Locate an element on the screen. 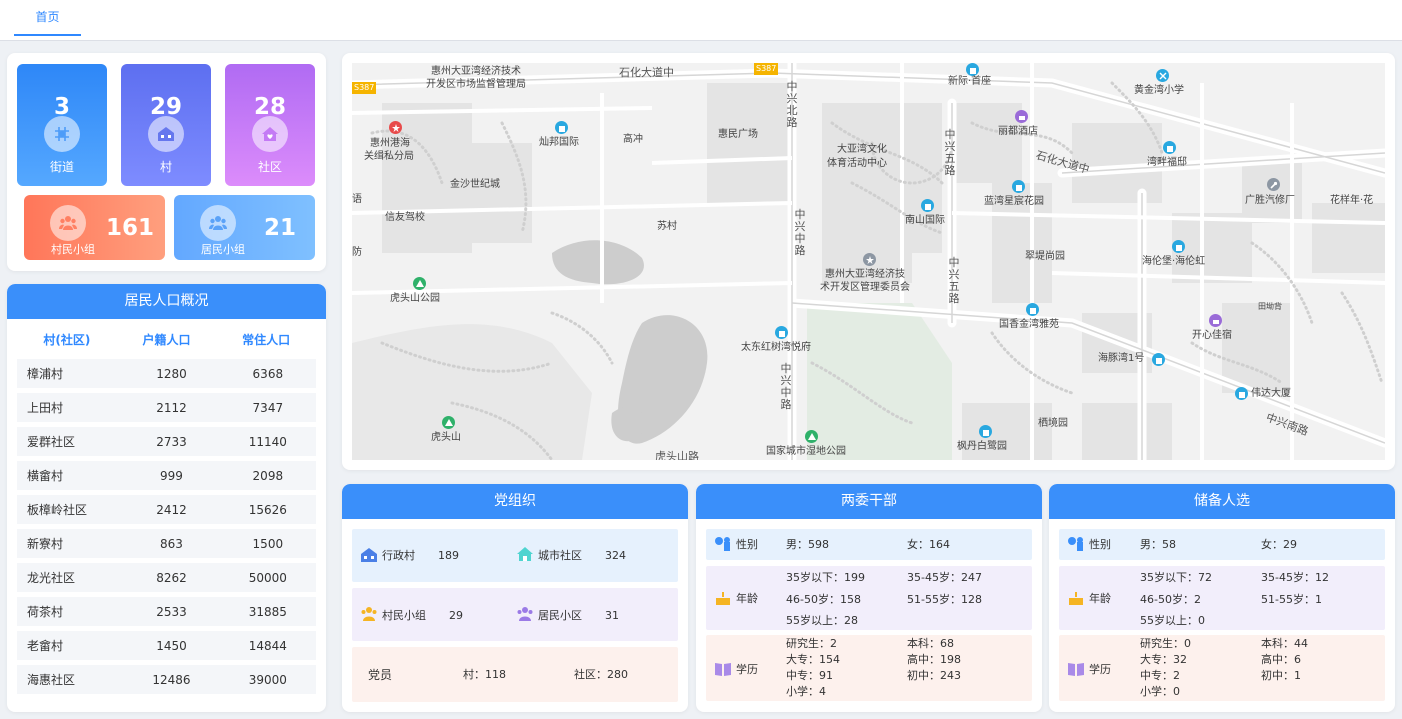 The height and width of the screenshot is (719, 1402). city-community-label: 城市社区 is located at coordinates (560, 555).